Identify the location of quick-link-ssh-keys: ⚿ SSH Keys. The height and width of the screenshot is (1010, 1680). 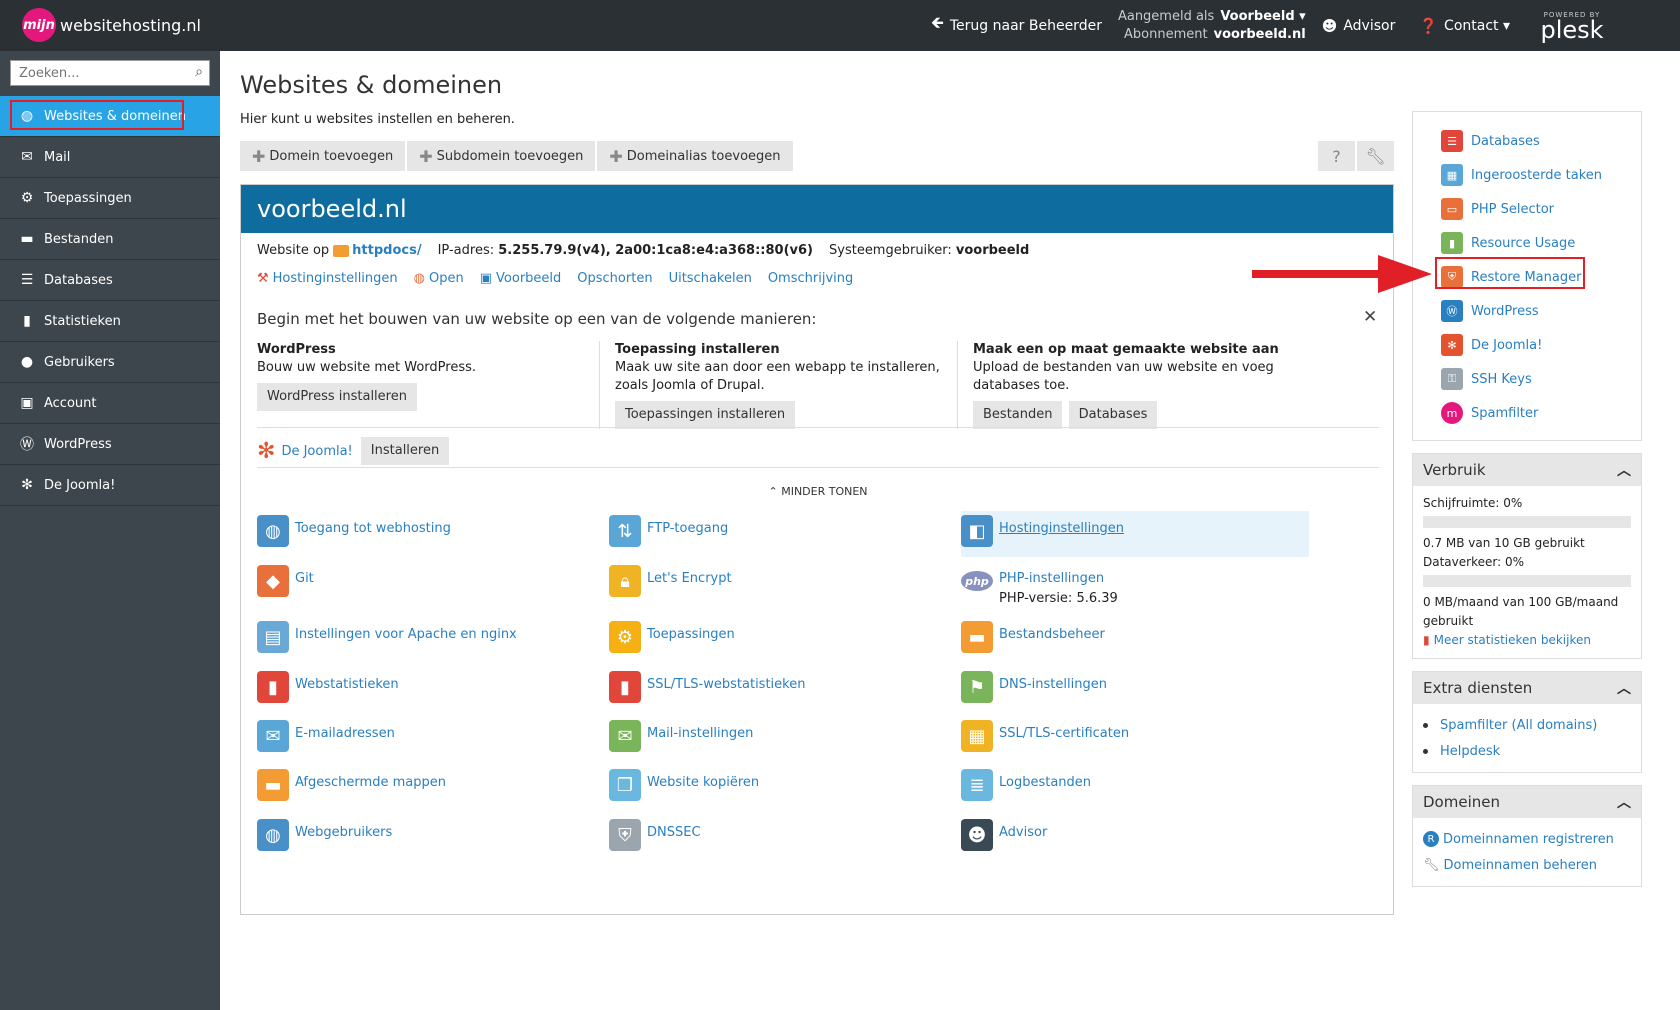
(1541, 379).